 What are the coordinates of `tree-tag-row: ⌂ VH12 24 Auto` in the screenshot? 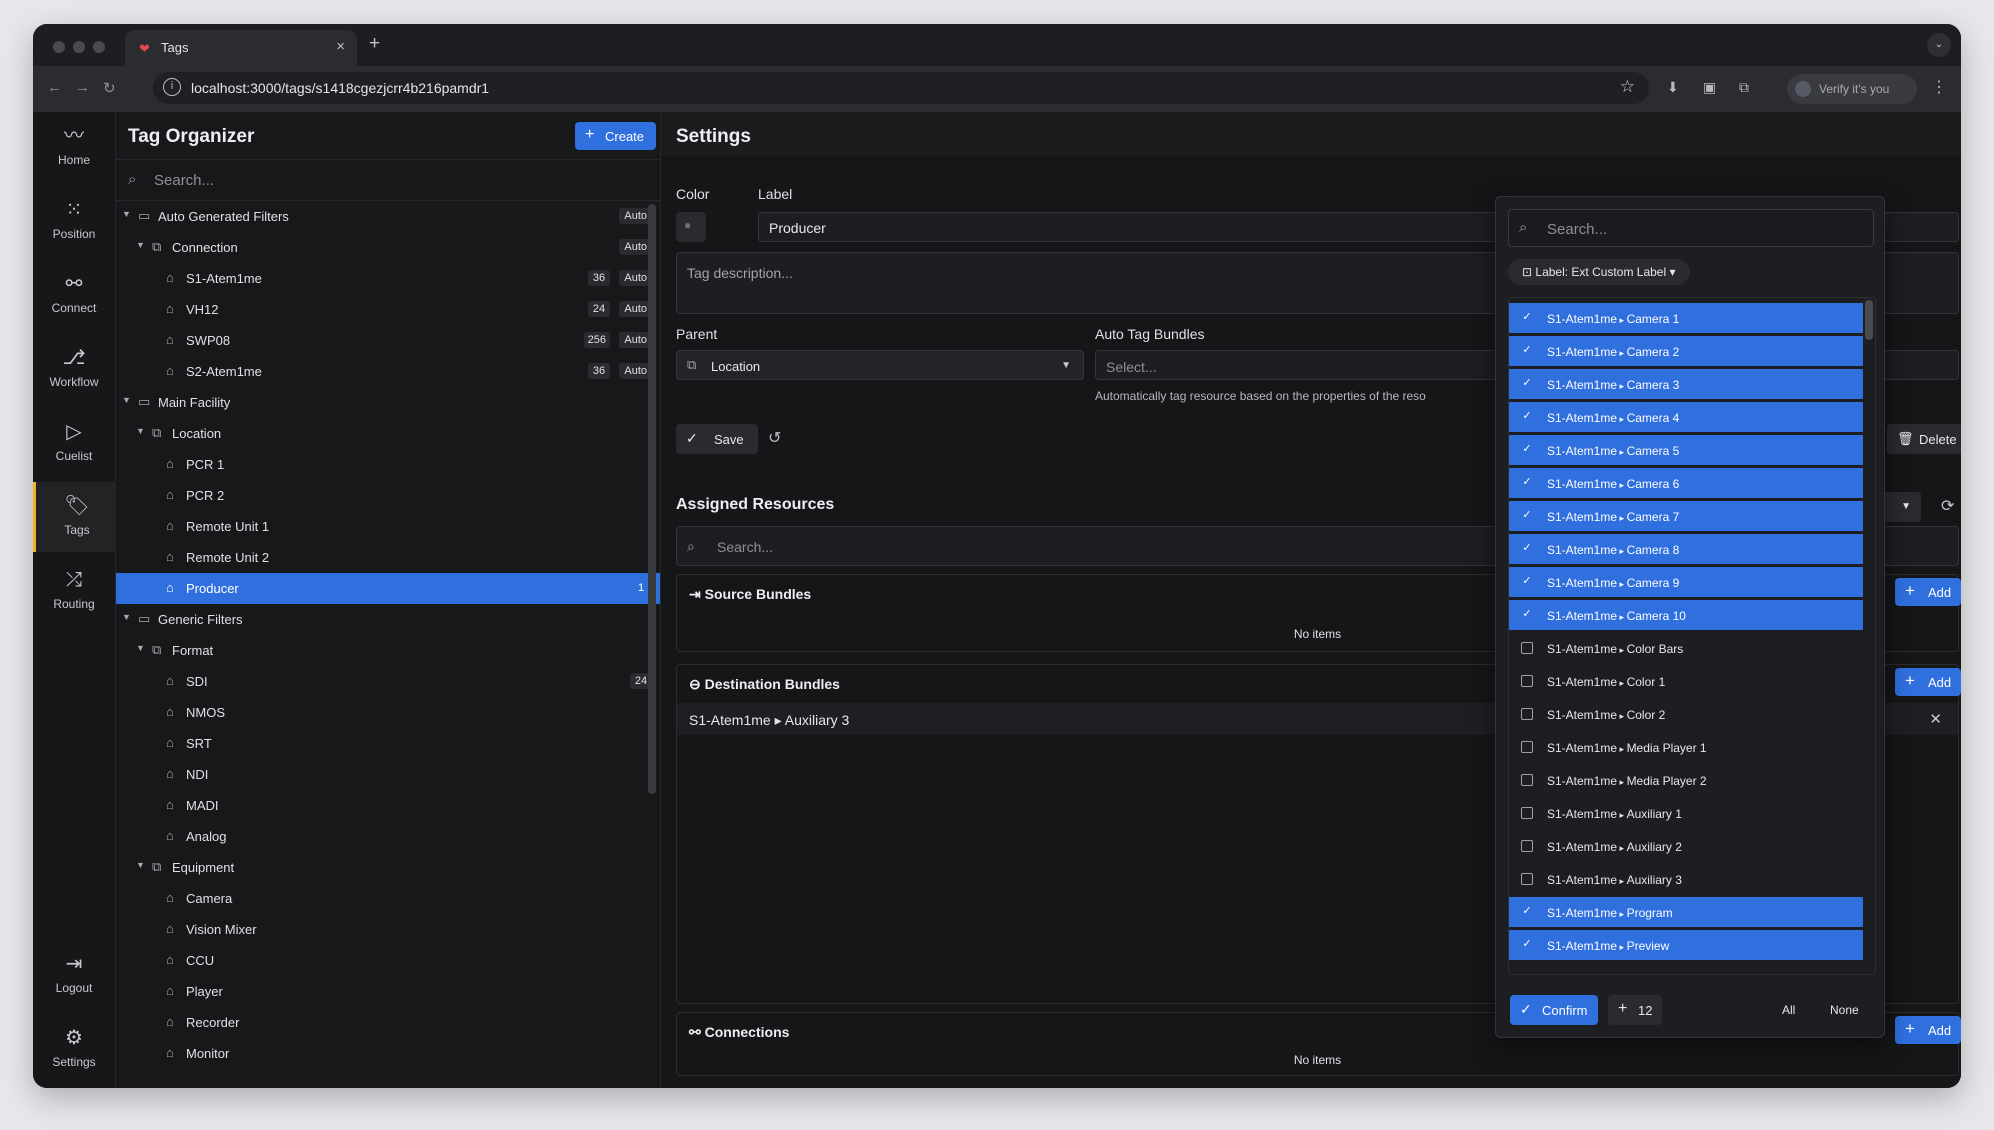 It's located at (388, 309).